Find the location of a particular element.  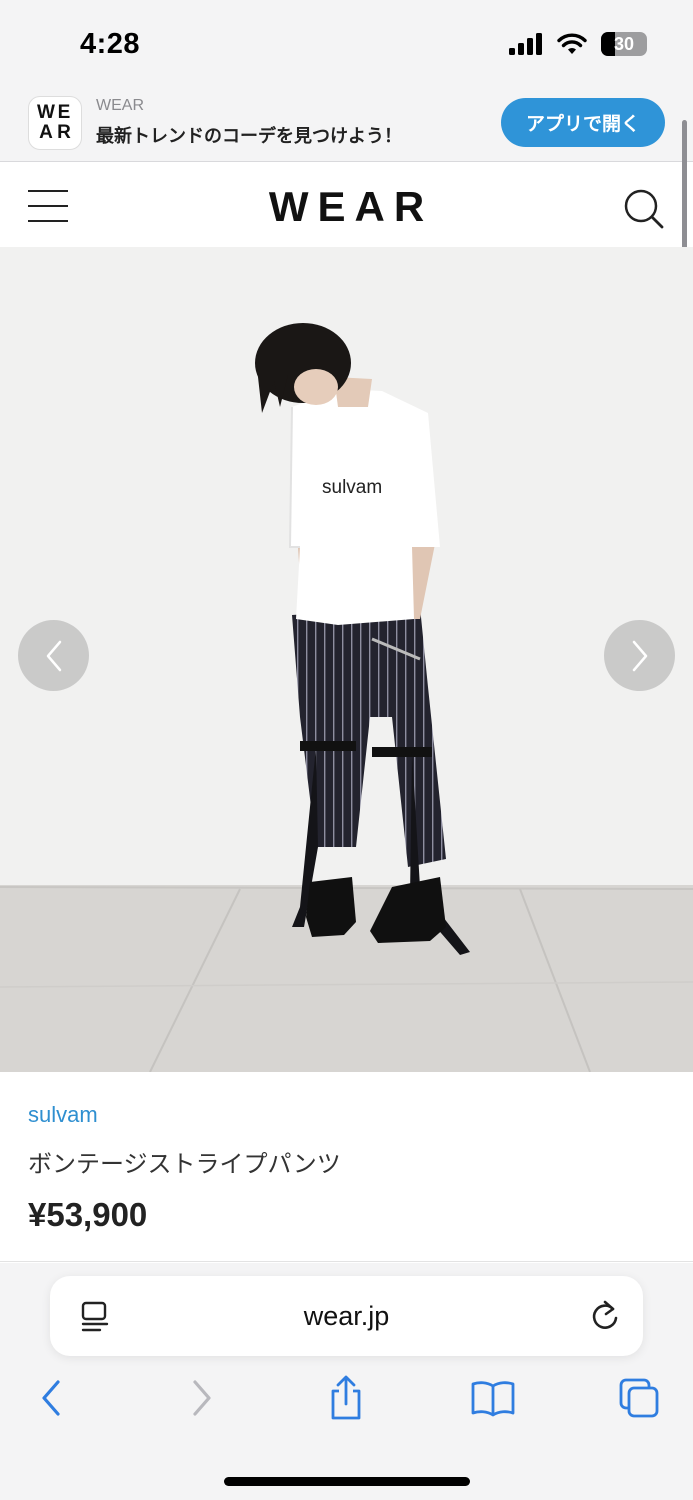

battery-level: 30 is located at coordinates (624, 43).